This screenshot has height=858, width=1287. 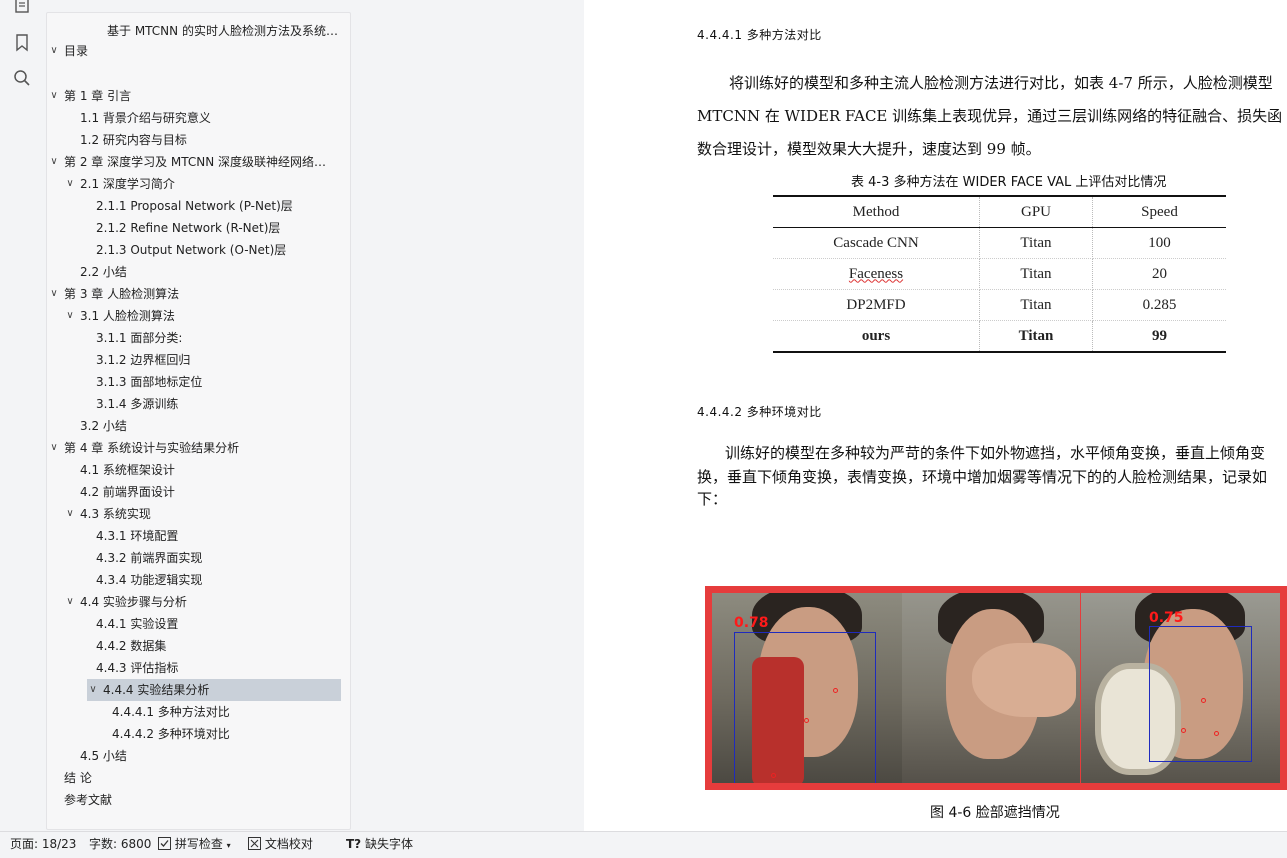 What do you see at coordinates (22, 42) in the screenshot?
I see `bookmark-icon` at bounding box center [22, 42].